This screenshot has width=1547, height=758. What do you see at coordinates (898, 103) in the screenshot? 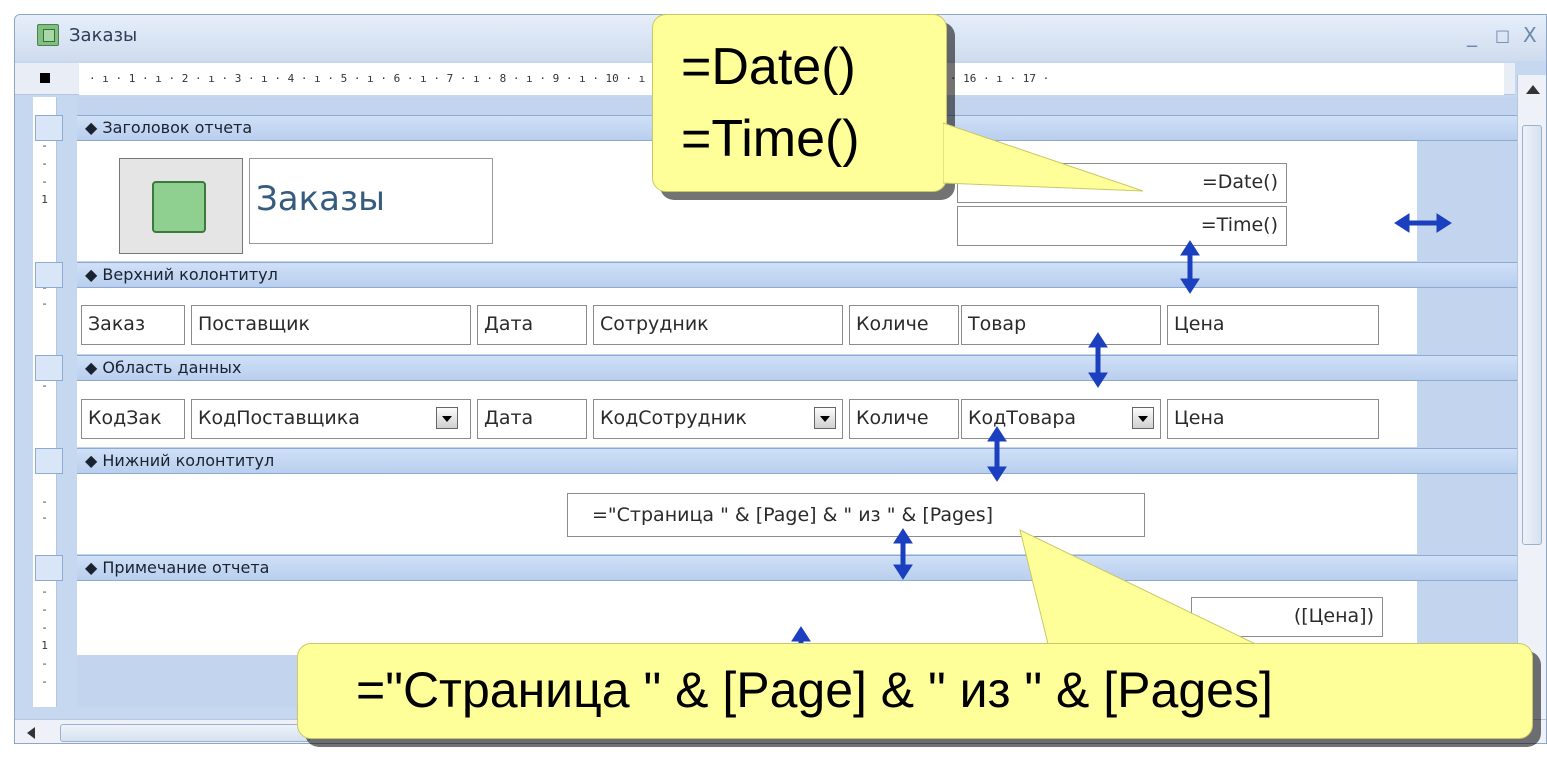
I see `callout-date-time: =Date() =Time()` at bounding box center [898, 103].